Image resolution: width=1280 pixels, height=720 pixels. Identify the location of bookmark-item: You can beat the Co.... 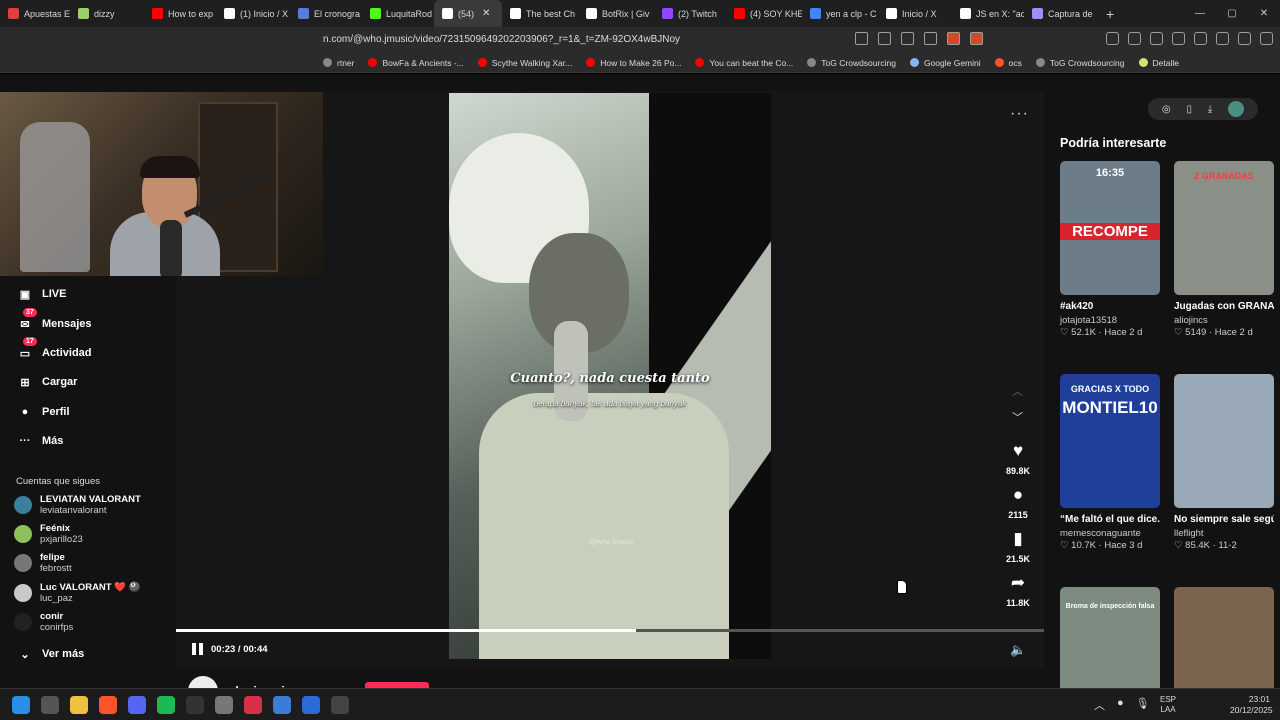
(744, 63).